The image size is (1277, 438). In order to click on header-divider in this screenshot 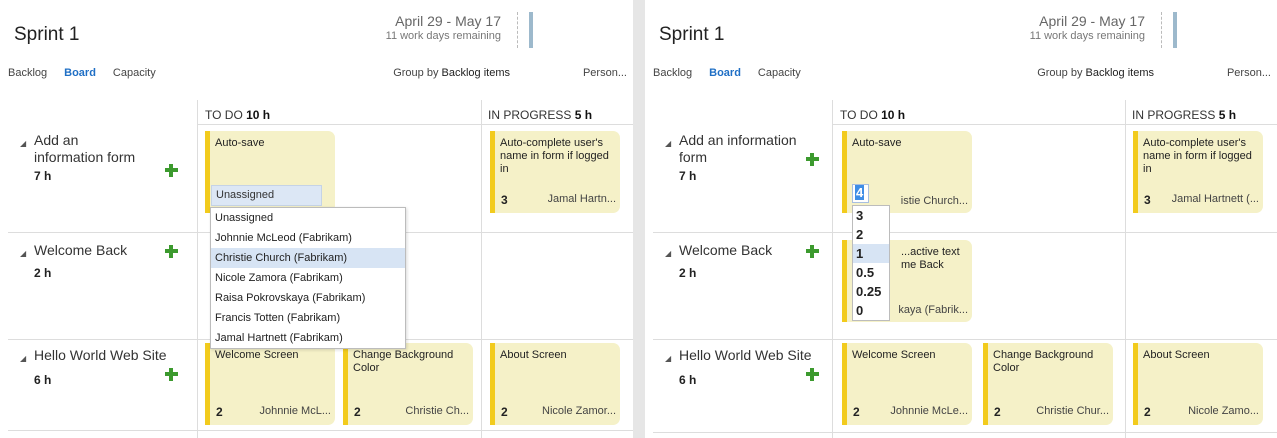, I will do `click(1055, 124)`.